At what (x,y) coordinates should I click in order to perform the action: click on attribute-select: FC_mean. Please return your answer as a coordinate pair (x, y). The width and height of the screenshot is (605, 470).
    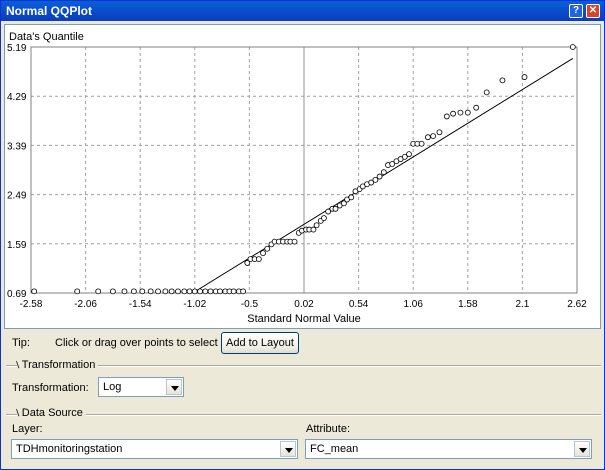
    Looking at the image, I should click on (448, 449).